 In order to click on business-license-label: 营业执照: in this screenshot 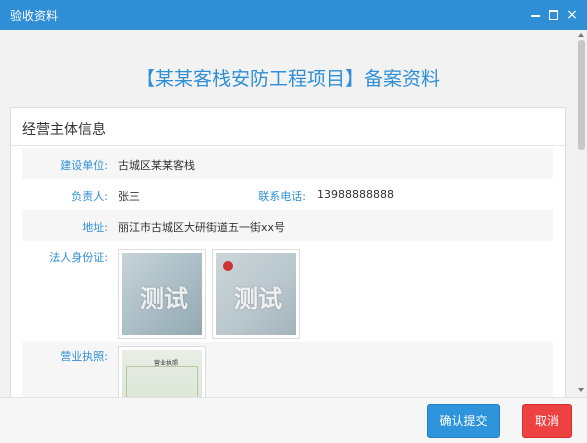, I will do `click(84, 356)`.